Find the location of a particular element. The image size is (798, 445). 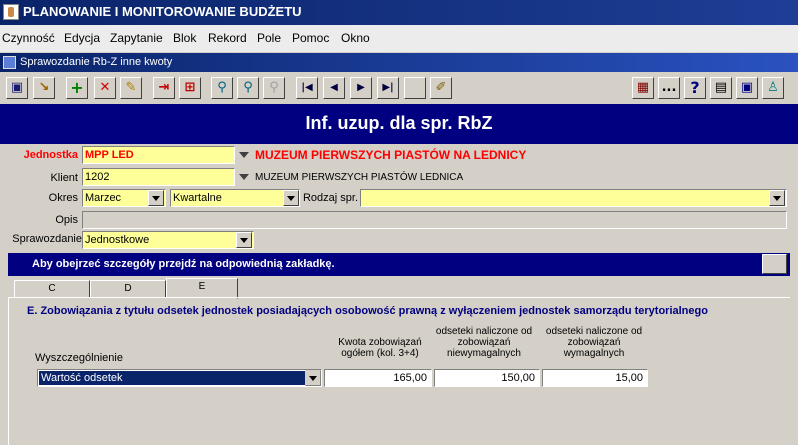

notes-icon: ✐ is located at coordinates (441, 87).